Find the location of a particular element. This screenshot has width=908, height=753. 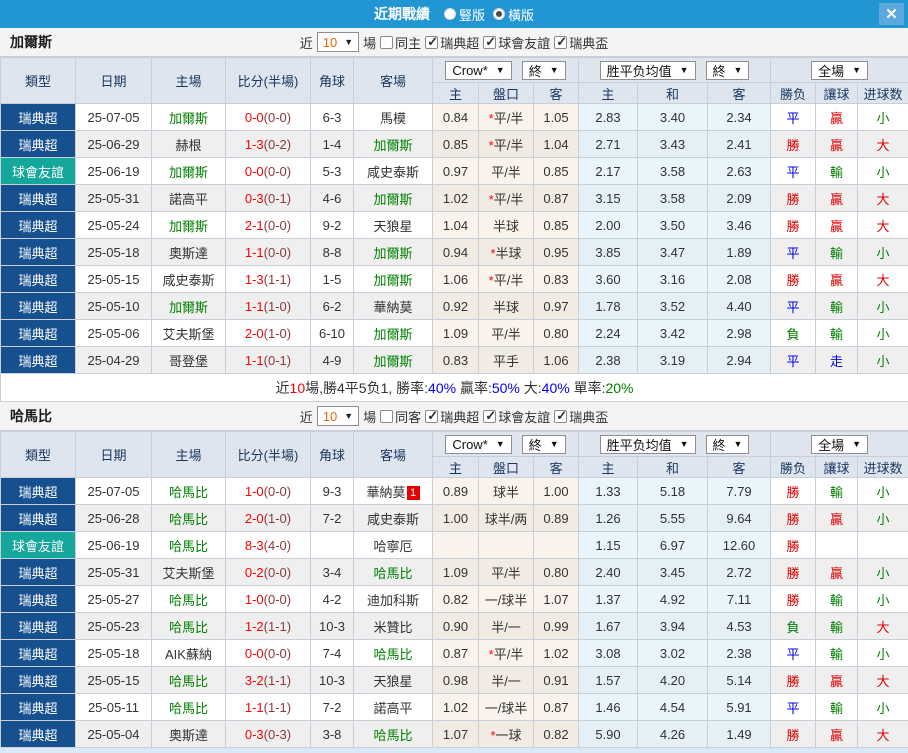

odds-away-cell: 0.87 is located at coordinates (556, 707).